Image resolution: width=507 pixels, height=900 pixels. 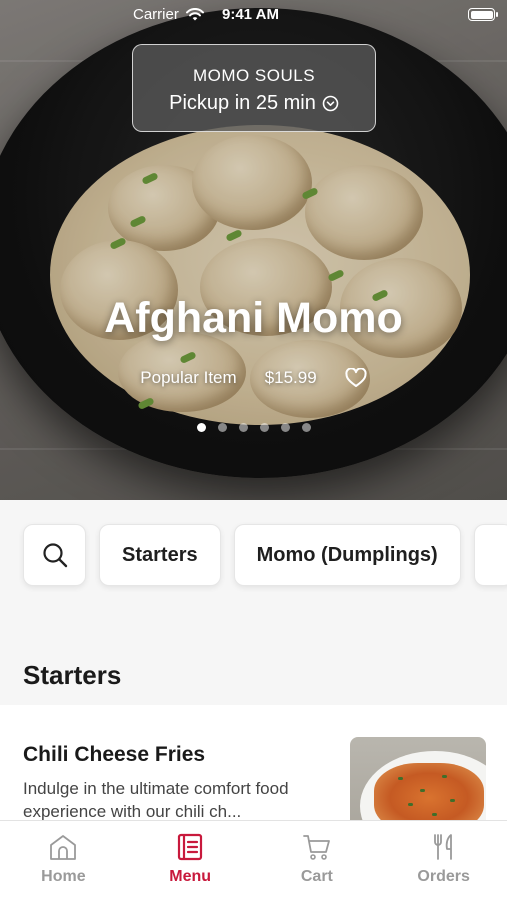 What do you see at coordinates (443, 876) in the screenshot?
I see `tab-orders-label: Orders` at bounding box center [443, 876].